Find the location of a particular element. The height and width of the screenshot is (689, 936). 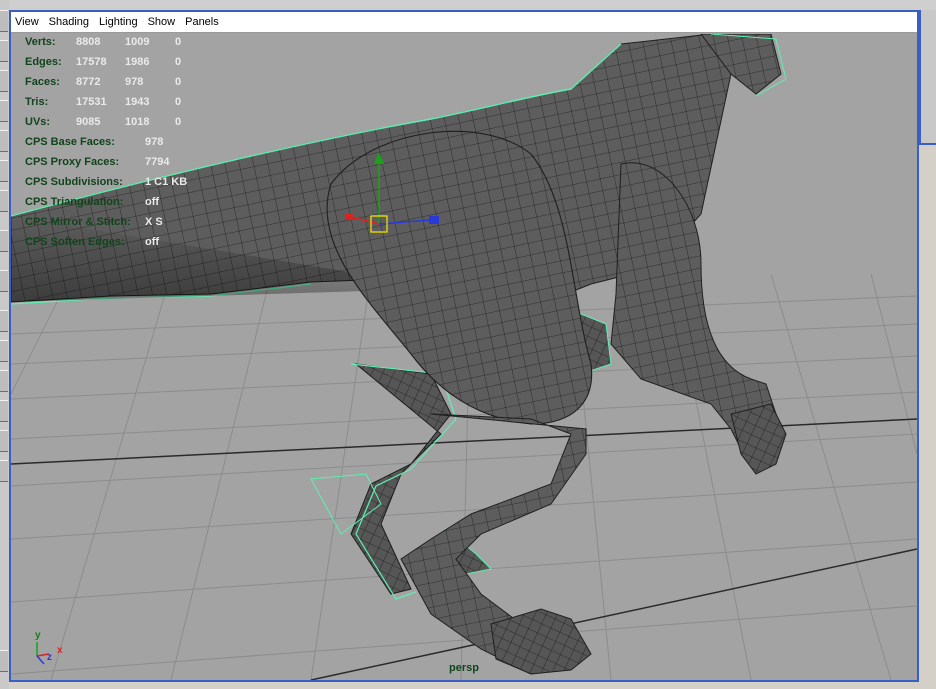

menu-lighting: Lighting is located at coordinates (118, 22).